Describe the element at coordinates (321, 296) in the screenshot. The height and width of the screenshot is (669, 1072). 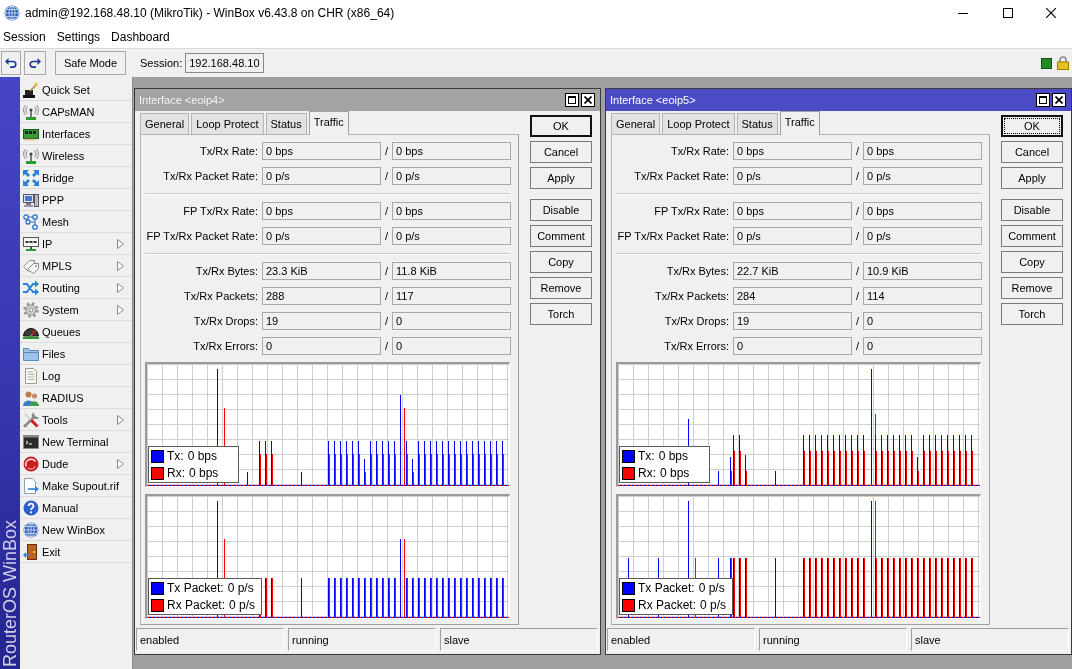
I see `value-field: 288` at that location.